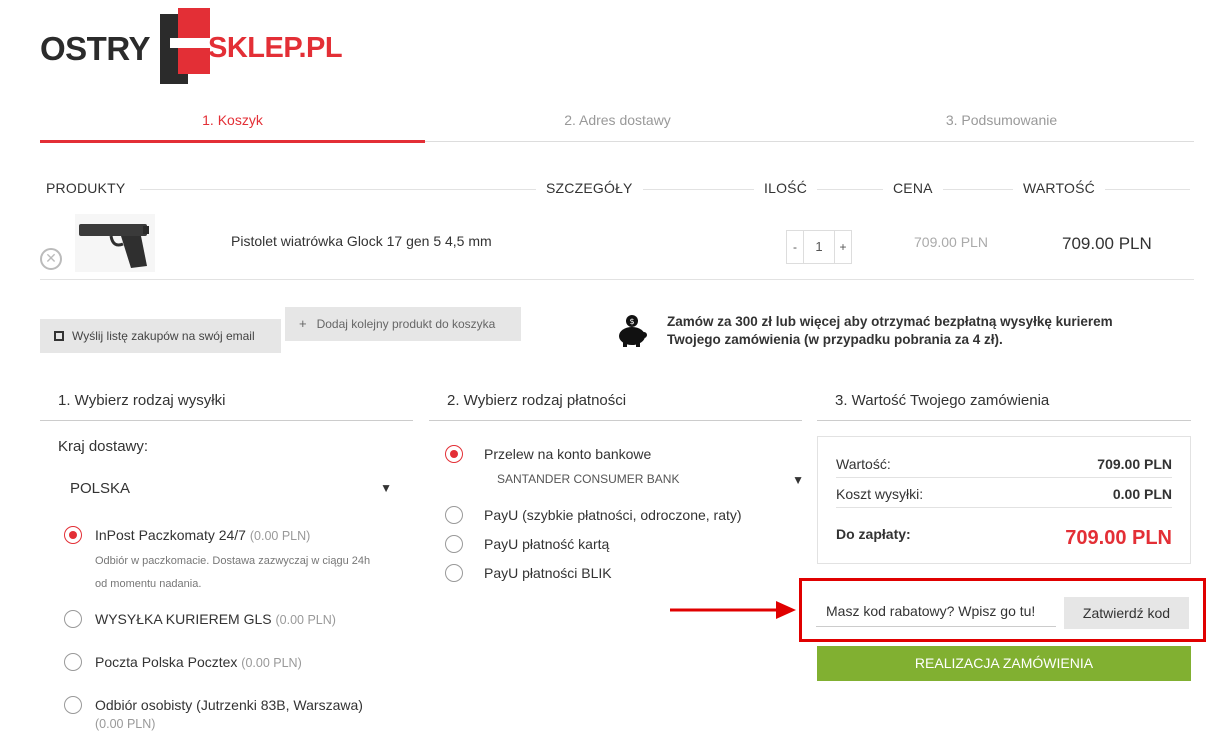 Image resolution: width=1226 pixels, height=737 pixels. I want to click on shipping-option-label: InPost Paczkomaty 24/7, so click(170, 535).